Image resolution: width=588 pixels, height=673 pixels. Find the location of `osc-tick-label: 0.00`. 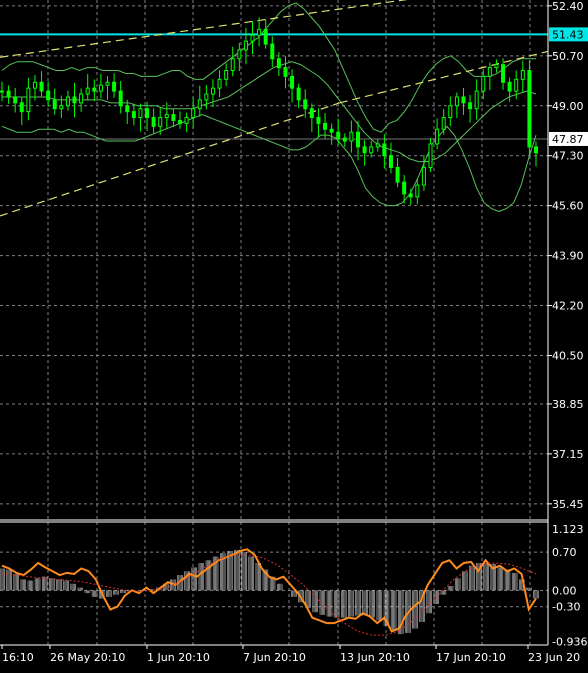

osc-tick-label: 0.00 is located at coordinates (564, 590).